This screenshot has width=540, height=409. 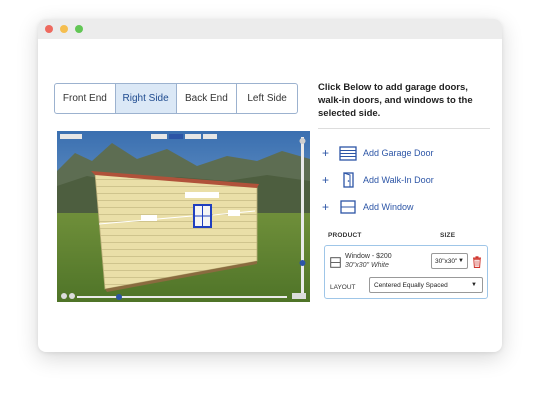 What do you see at coordinates (398, 153) in the screenshot?
I see `add-garage-door-label: Add Garage Door` at bounding box center [398, 153].